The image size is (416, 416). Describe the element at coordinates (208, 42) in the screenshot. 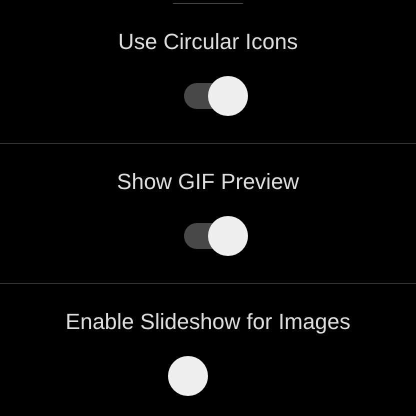

I see `setting-label: Use Circular Icons` at that location.